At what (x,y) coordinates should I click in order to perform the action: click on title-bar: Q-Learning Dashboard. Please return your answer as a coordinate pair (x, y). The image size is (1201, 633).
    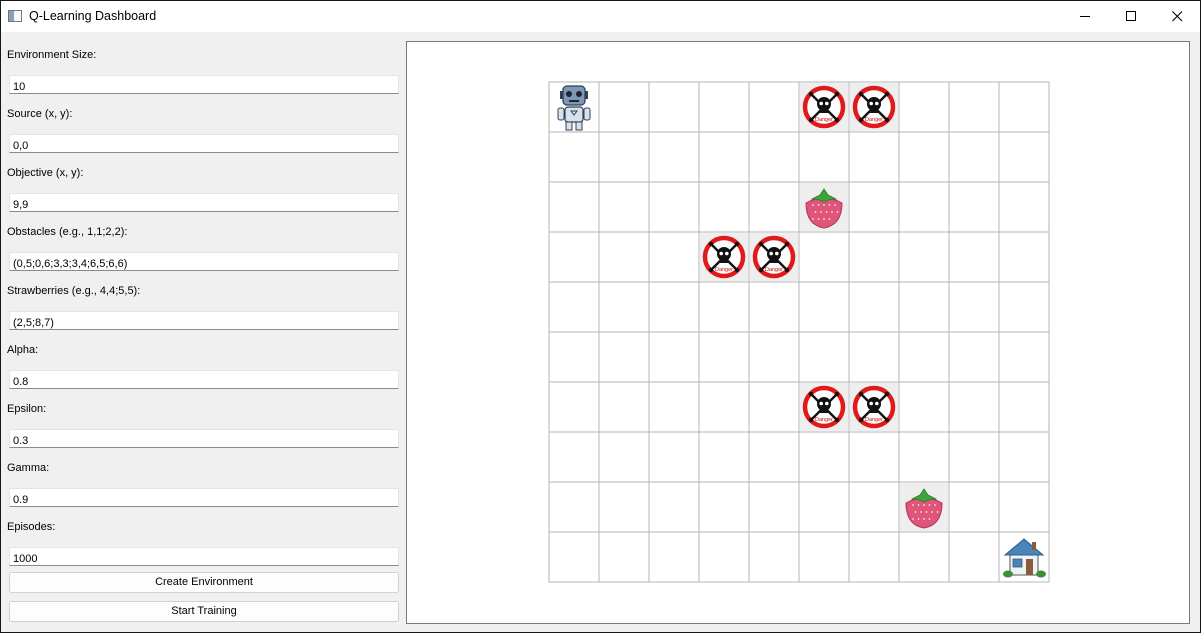
    Looking at the image, I should click on (600, 16).